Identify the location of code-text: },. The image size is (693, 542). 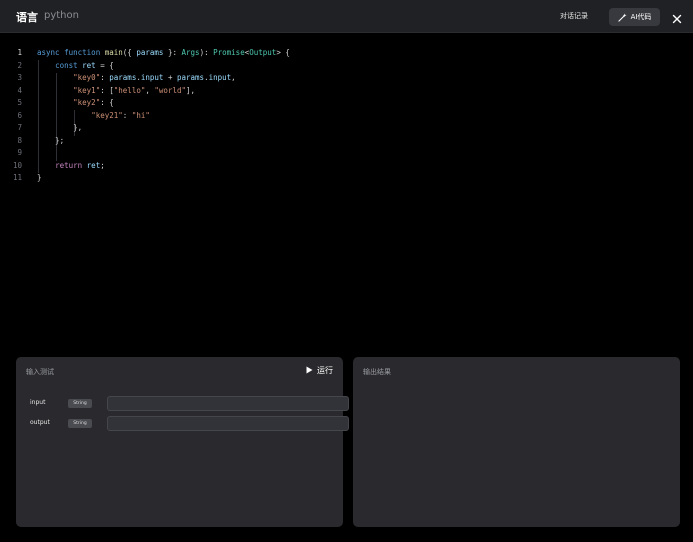
(59, 128).